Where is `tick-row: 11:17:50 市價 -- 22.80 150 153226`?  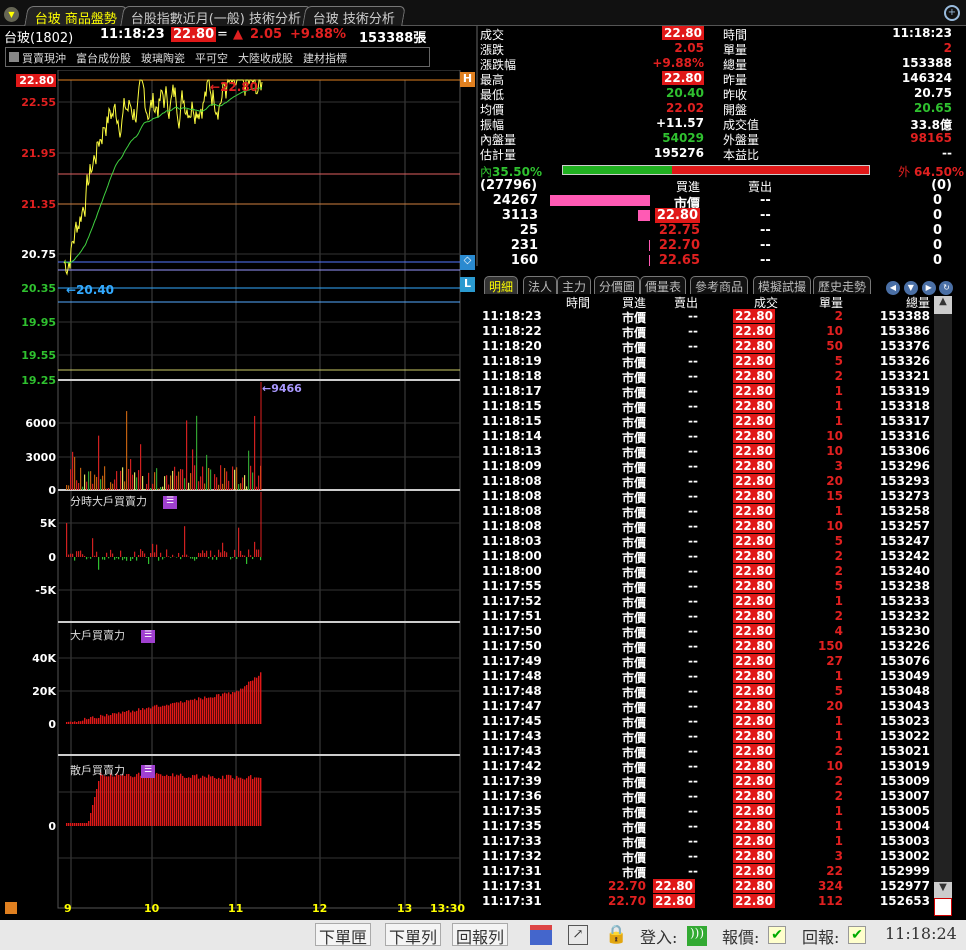 tick-row: 11:17:50 市價 -- 22.80 150 153226 is located at coordinates (705, 647).